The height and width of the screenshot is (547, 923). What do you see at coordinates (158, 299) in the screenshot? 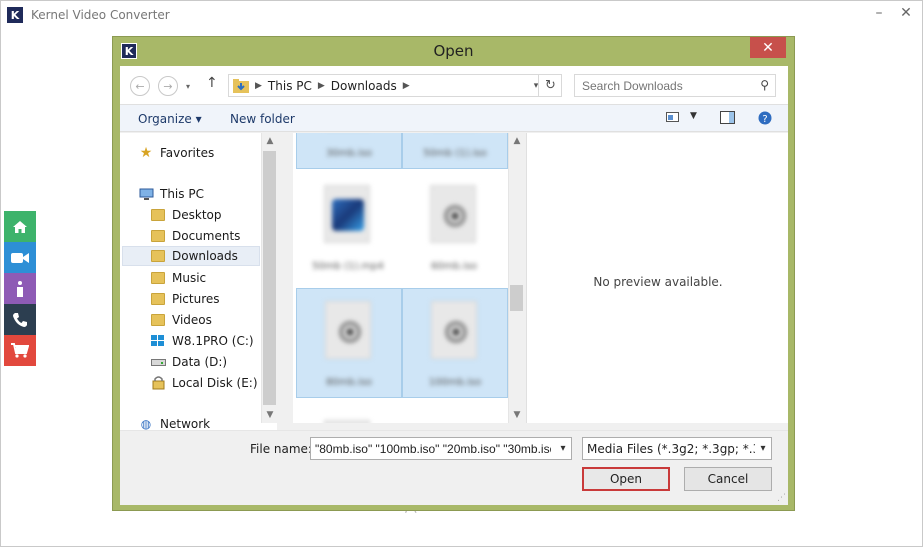
I see `pictures-folder-icon` at bounding box center [158, 299].